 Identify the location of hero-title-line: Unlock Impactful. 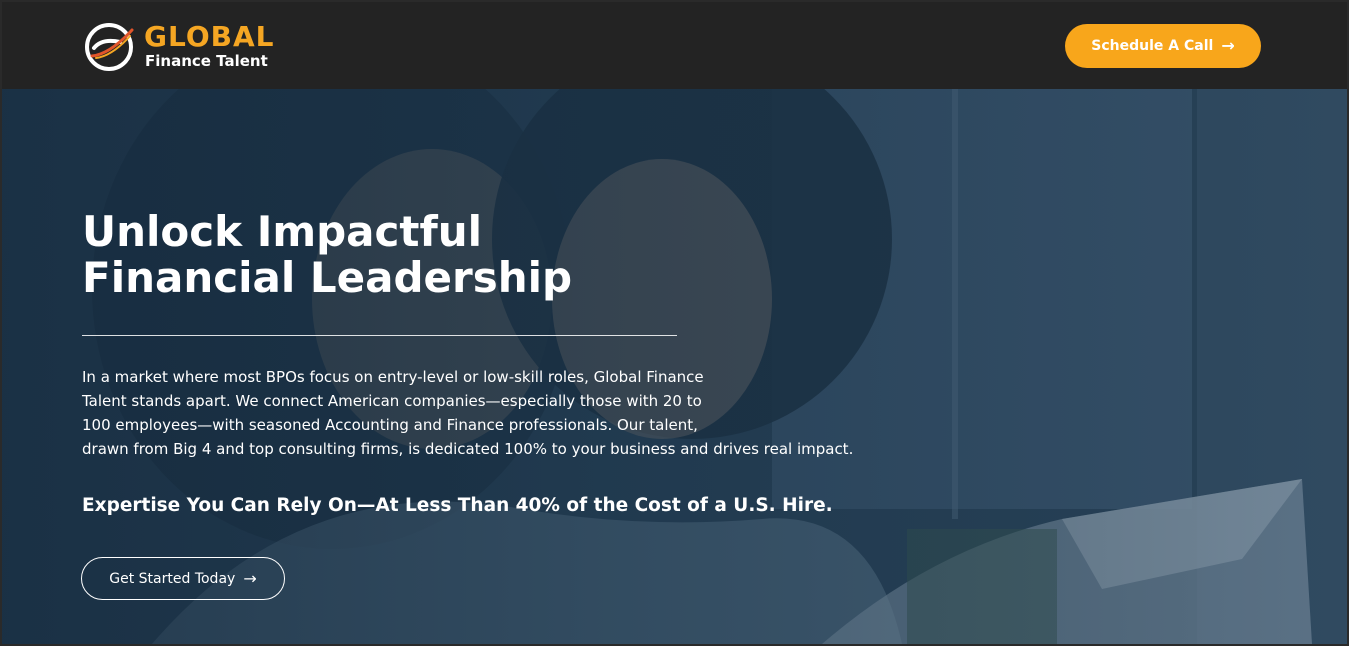
(282, 231).